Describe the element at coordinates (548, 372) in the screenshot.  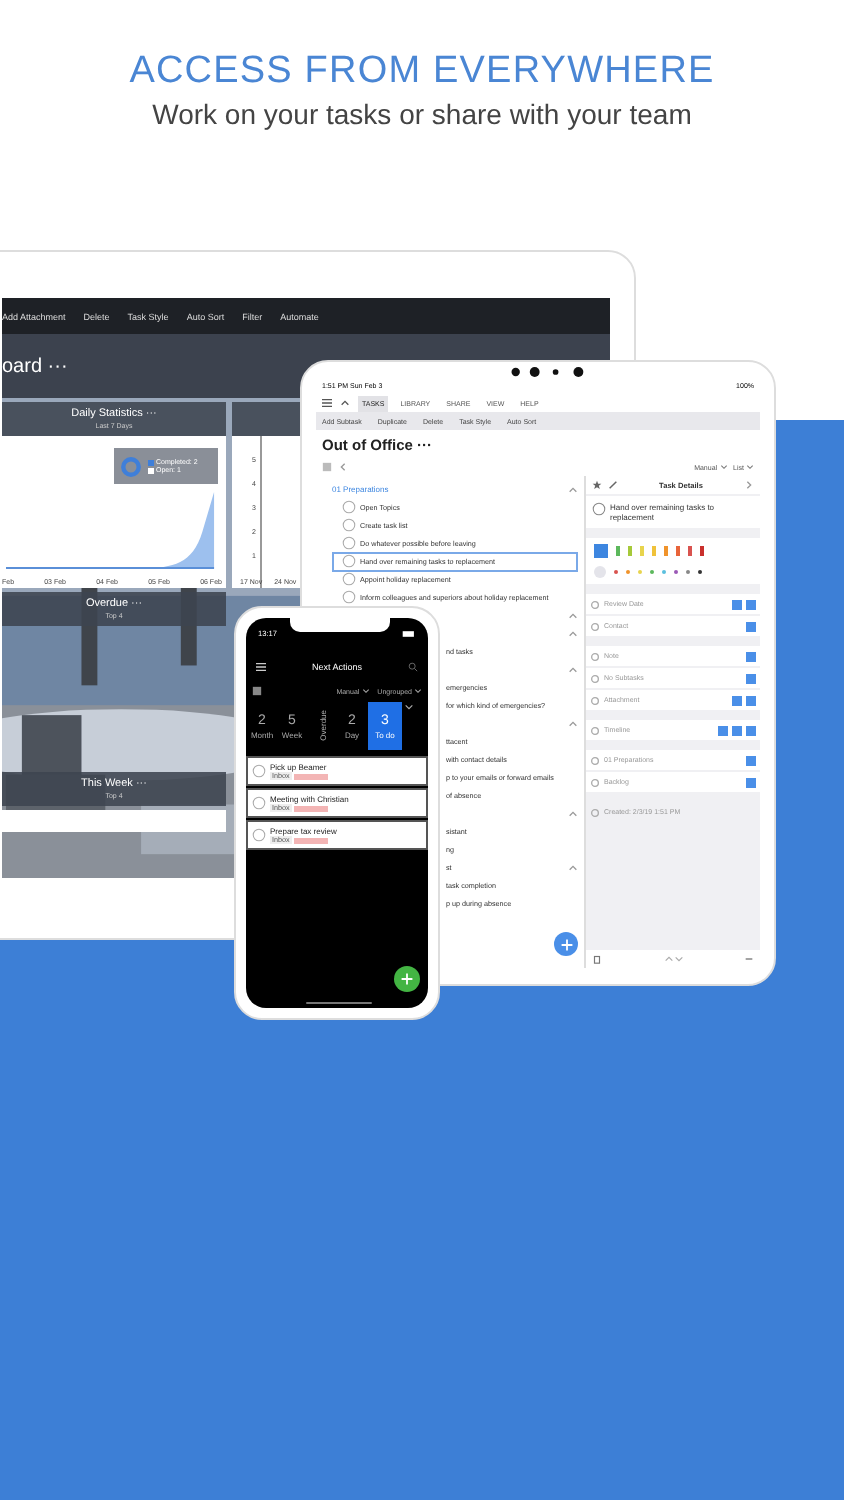
I see `camera-dots-icon` at that location.